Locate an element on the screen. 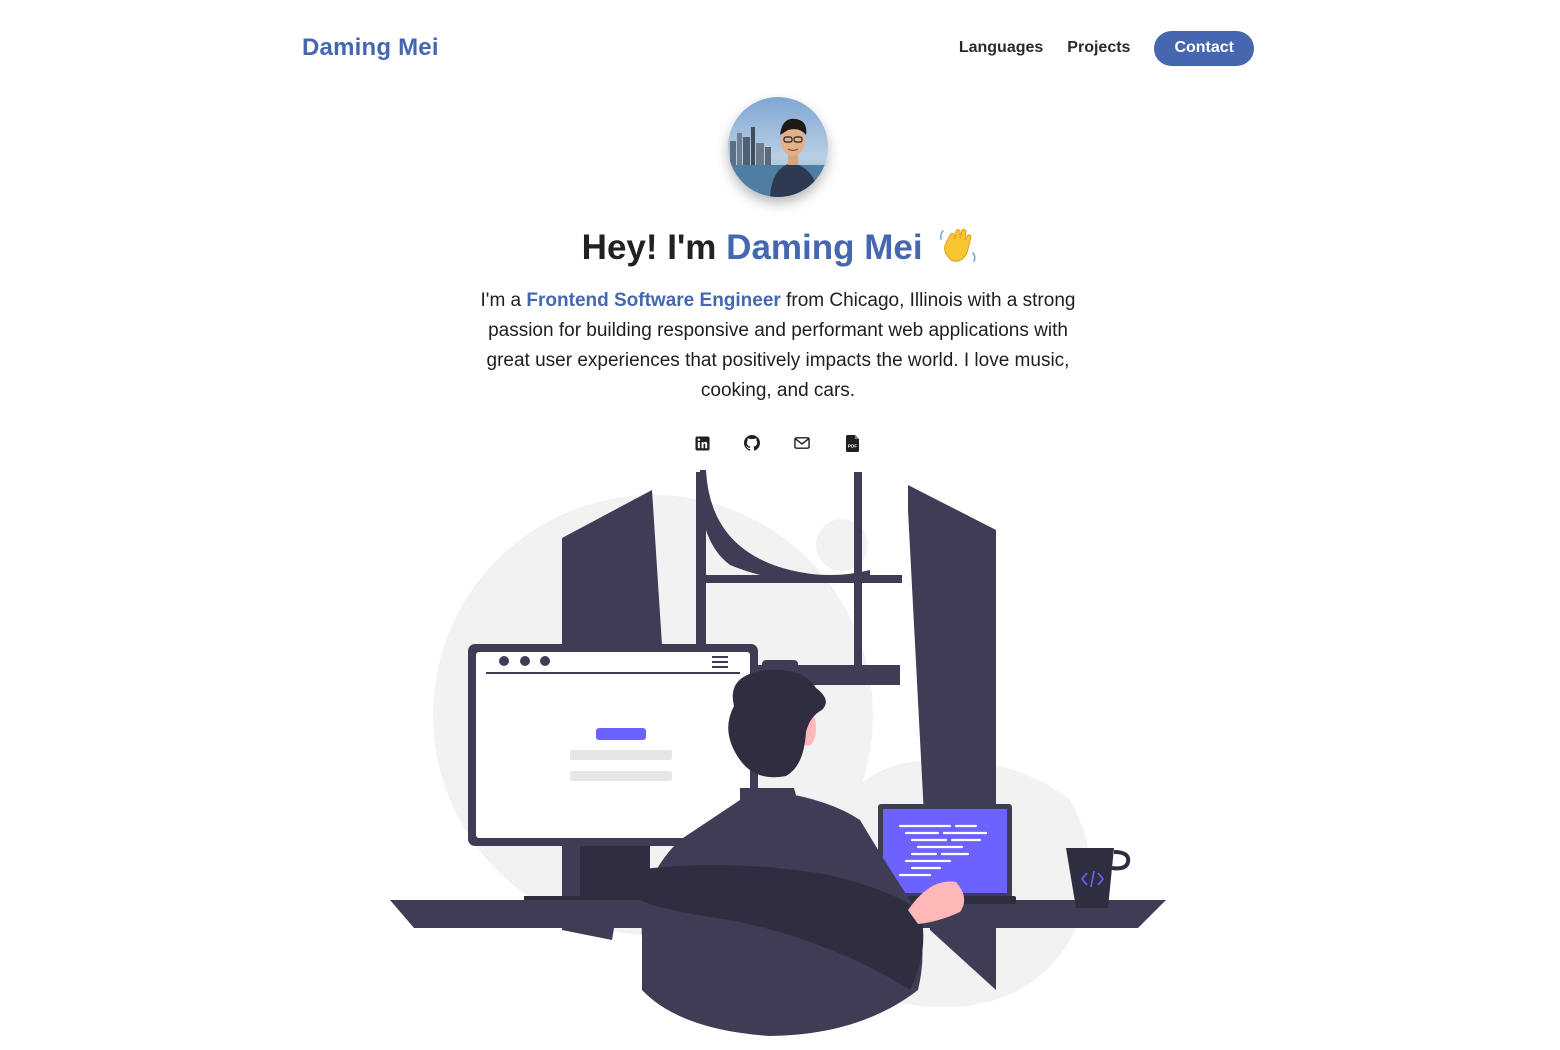 This screenshot has width=1560, height=1050. mug-handle is located at coordinates (1121, 860).